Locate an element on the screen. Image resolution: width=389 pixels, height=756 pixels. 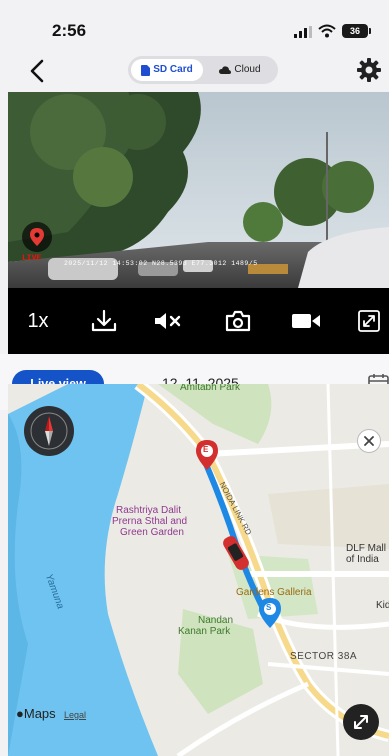
storage-toggle: SD Card Cloud is located at coordinates (203, 70).